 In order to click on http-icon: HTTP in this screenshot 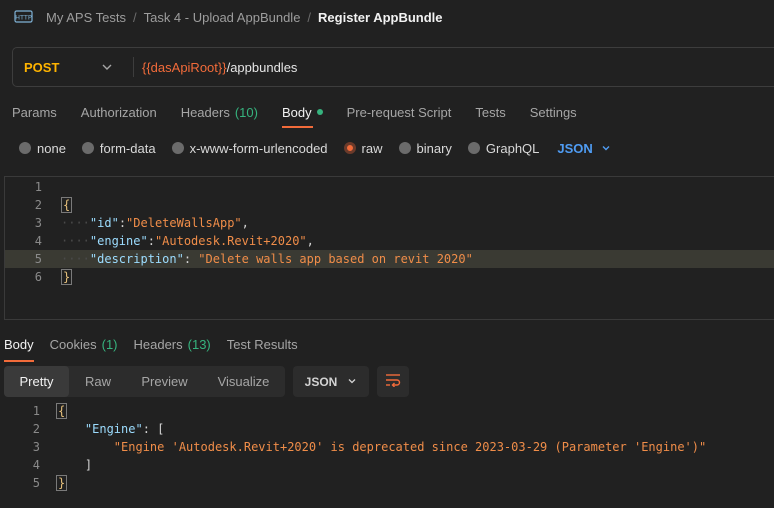, I will do `click(24, 17)`.